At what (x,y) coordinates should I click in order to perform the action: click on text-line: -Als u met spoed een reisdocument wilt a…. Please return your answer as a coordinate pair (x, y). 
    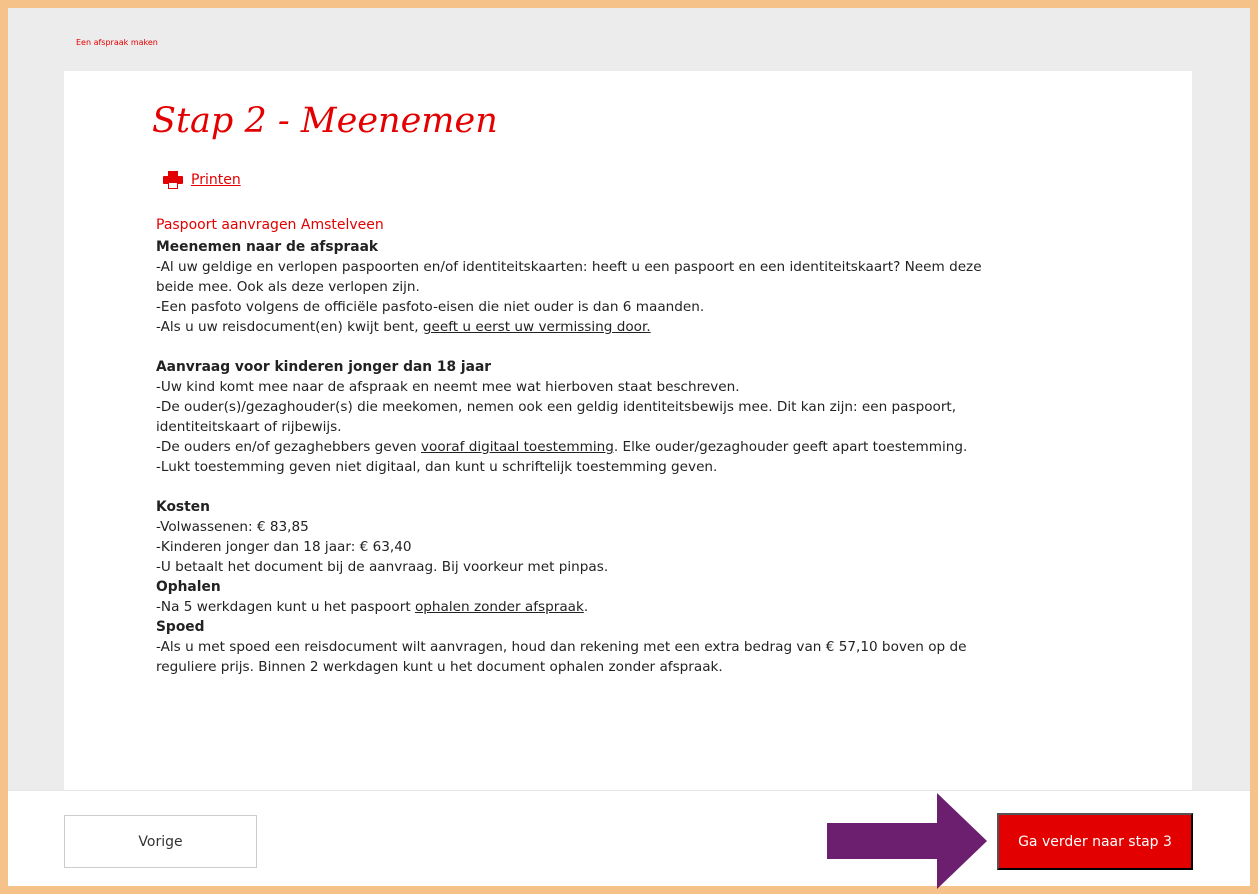
    Looking at the image, I should click on (561, 647).